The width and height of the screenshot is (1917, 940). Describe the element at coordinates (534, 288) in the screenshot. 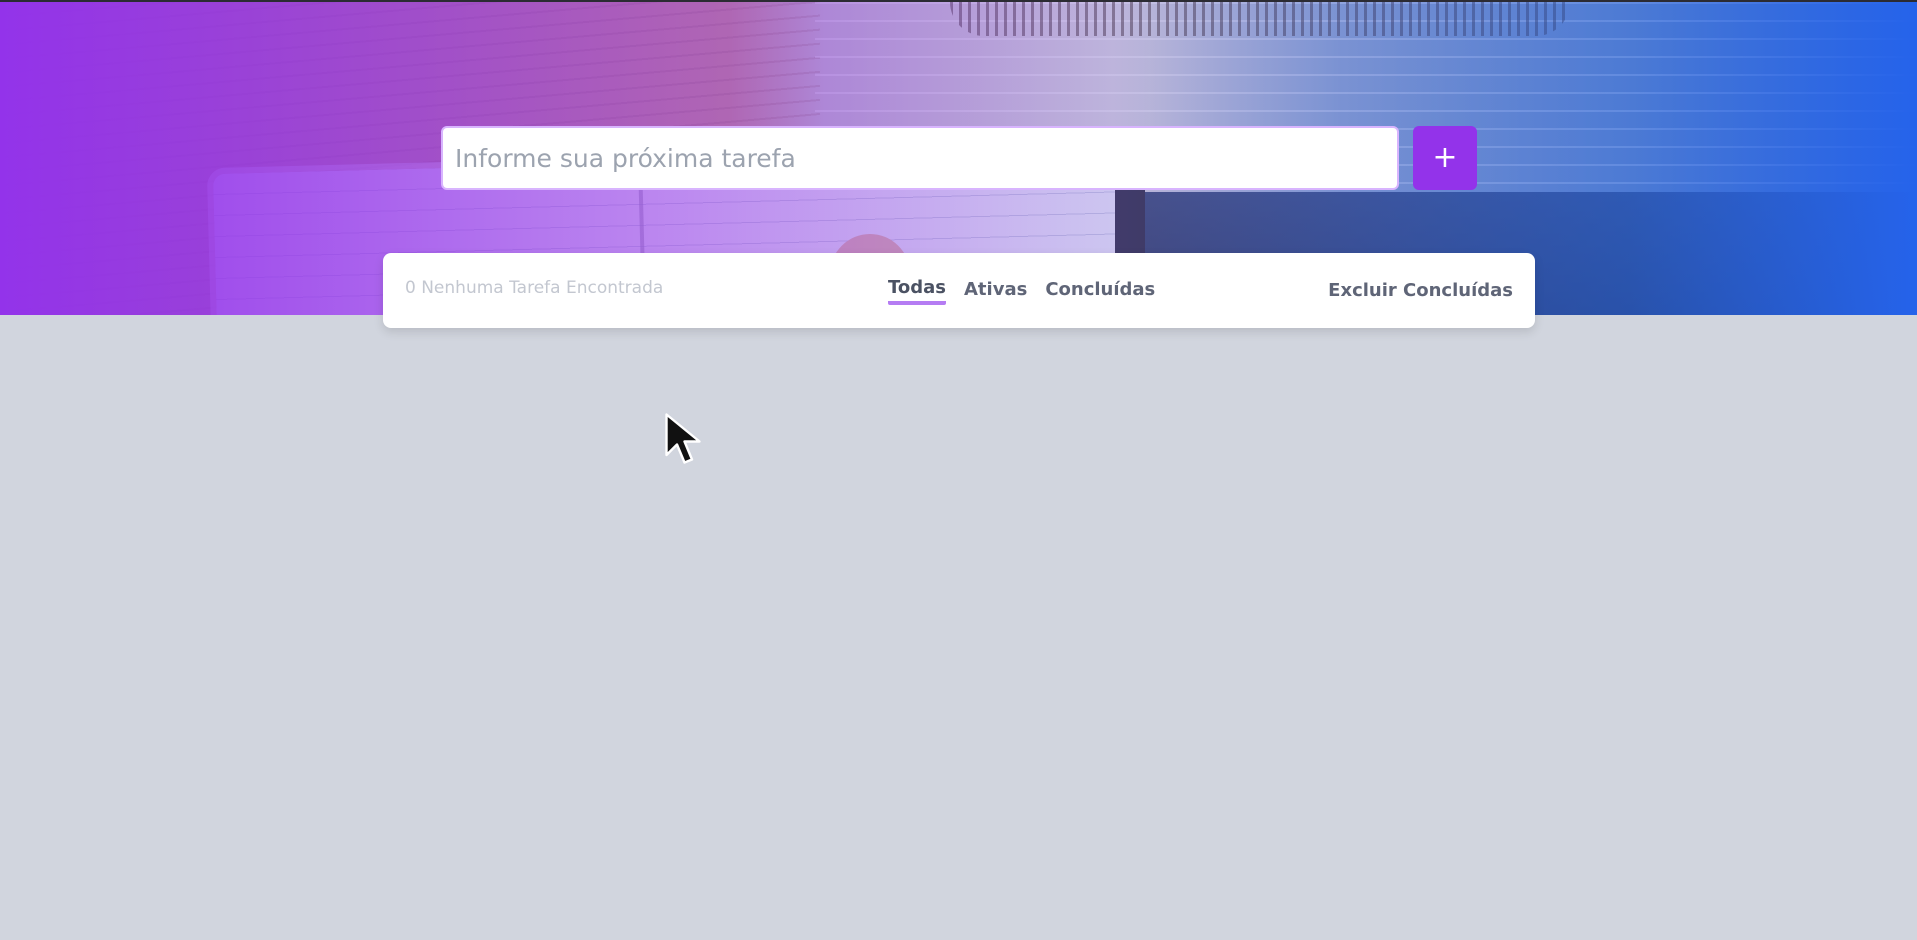

I see `task-count-text: 0 Nenhuma Tarefa Encontrada` at that location.